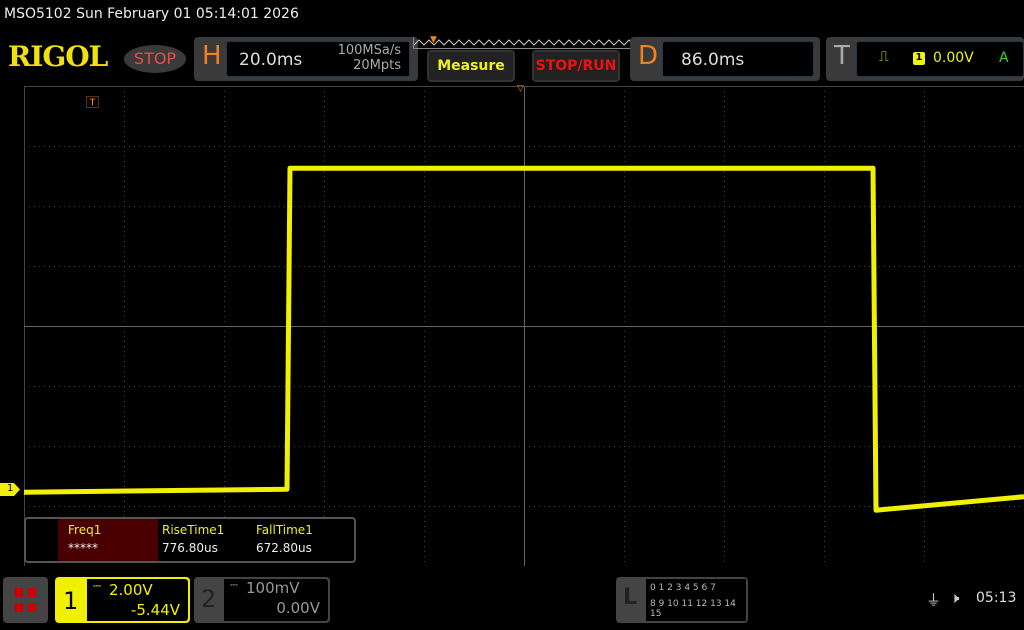 The image size is (1024, 630). What do you see at coordinates (122, 600) in the screenshot?
I see `channel1-box: 1 ⎓ 2.00V -5.44V` at bounding box center [122, 600].